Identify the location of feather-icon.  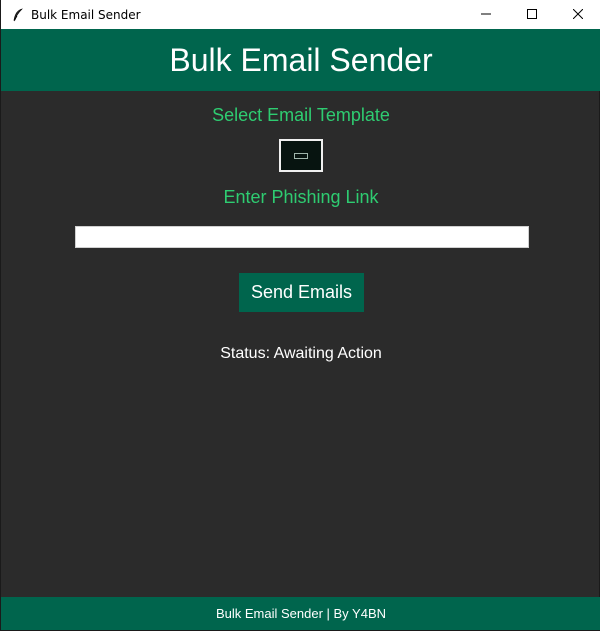
(18, 14).